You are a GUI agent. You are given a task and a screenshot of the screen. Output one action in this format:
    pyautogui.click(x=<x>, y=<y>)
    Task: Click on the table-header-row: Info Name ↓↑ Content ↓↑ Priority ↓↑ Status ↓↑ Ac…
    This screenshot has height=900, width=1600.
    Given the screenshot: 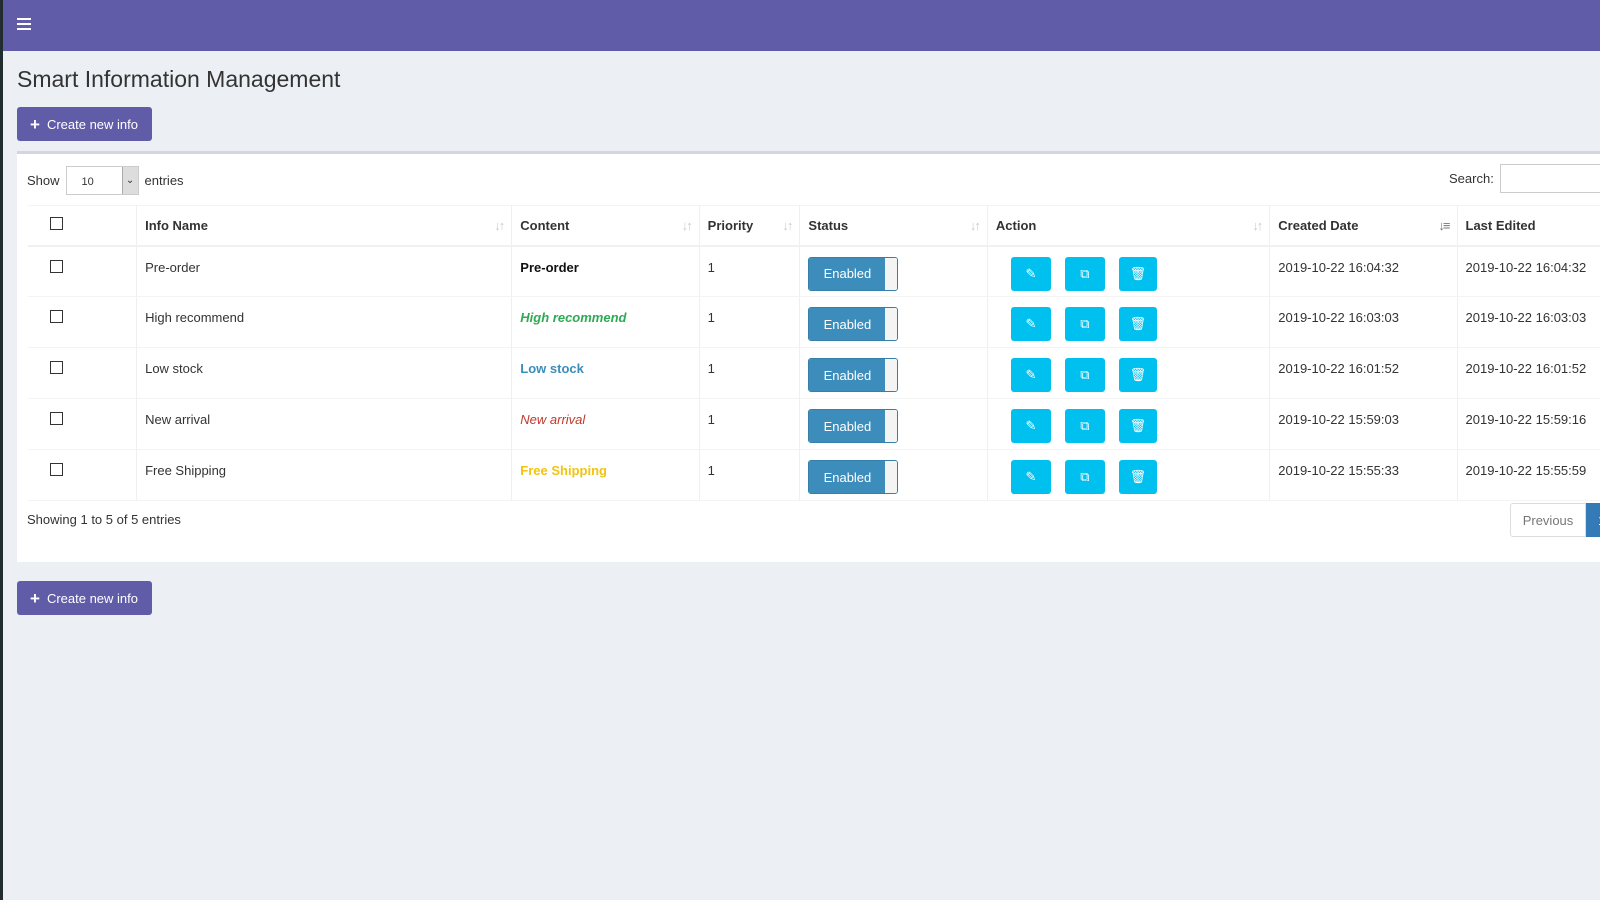 What is the action you would take?
    pyautogui.click(x=814, y=226)
    